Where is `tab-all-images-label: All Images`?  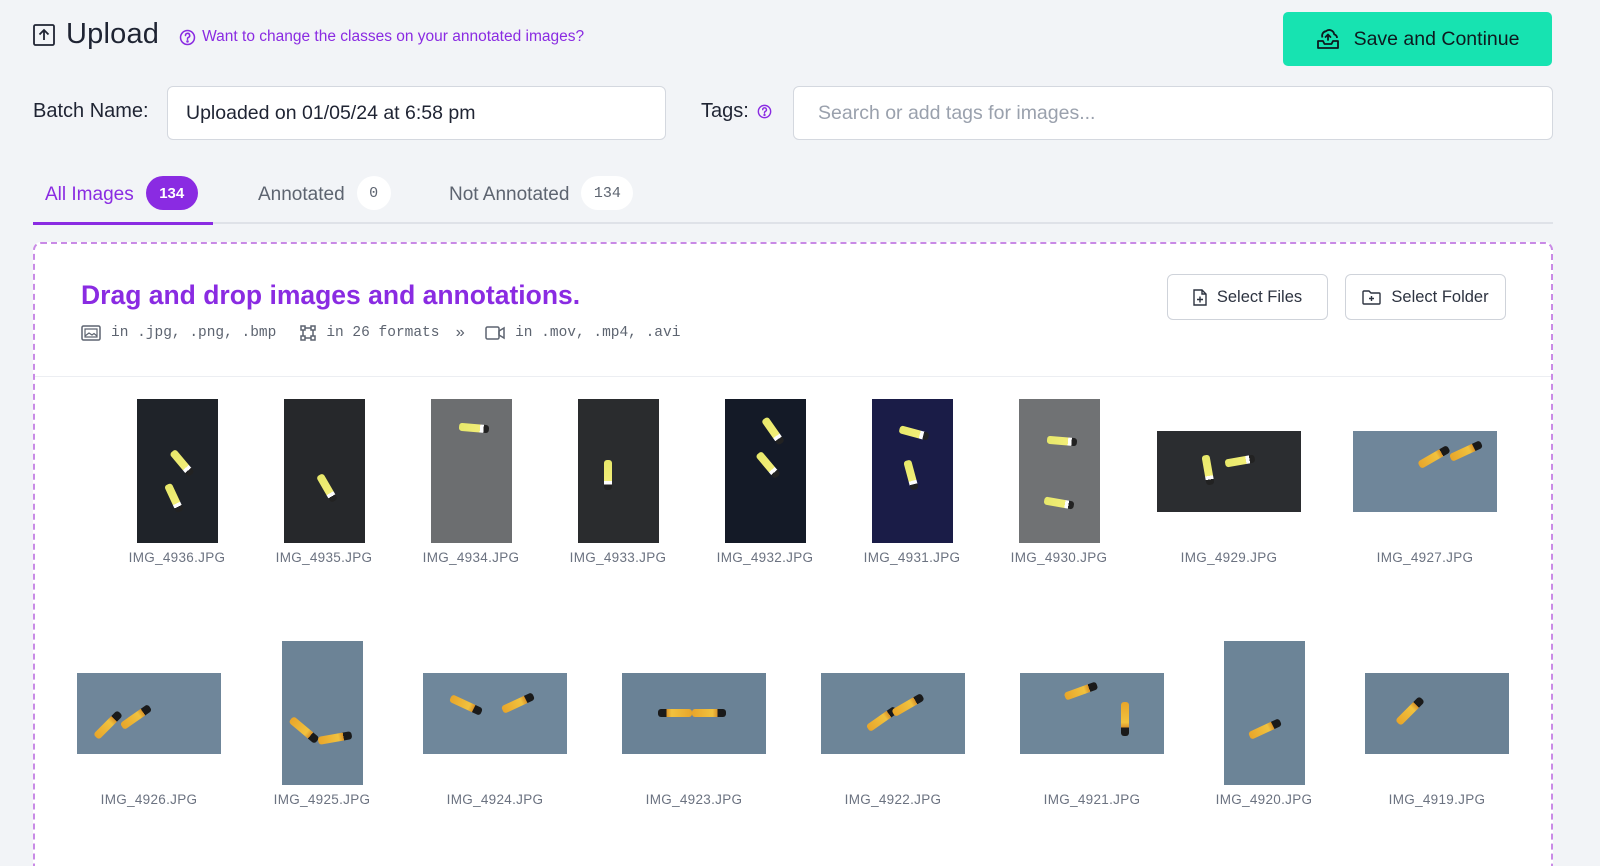
tab-all-images-label: All Images is located at coordinates (89, 194).